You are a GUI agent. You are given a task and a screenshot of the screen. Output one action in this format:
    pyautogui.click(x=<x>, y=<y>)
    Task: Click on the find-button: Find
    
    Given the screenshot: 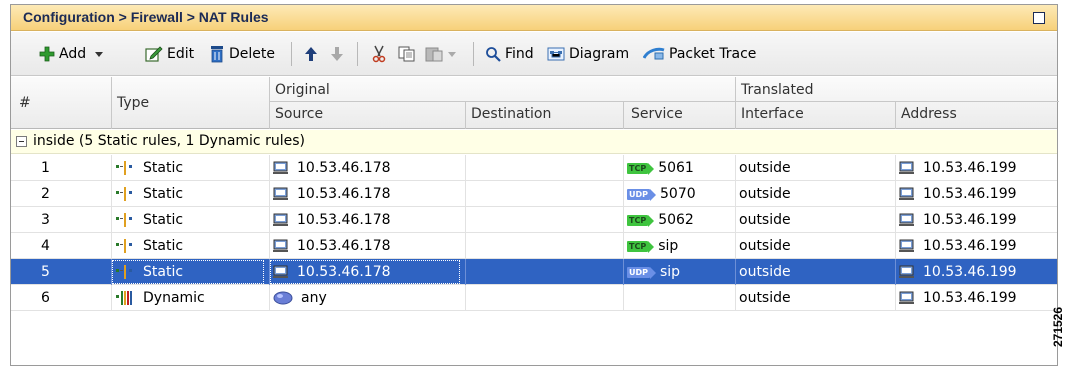 What is the action you would take?
    pyautogui.click(x=509, y=54)
    